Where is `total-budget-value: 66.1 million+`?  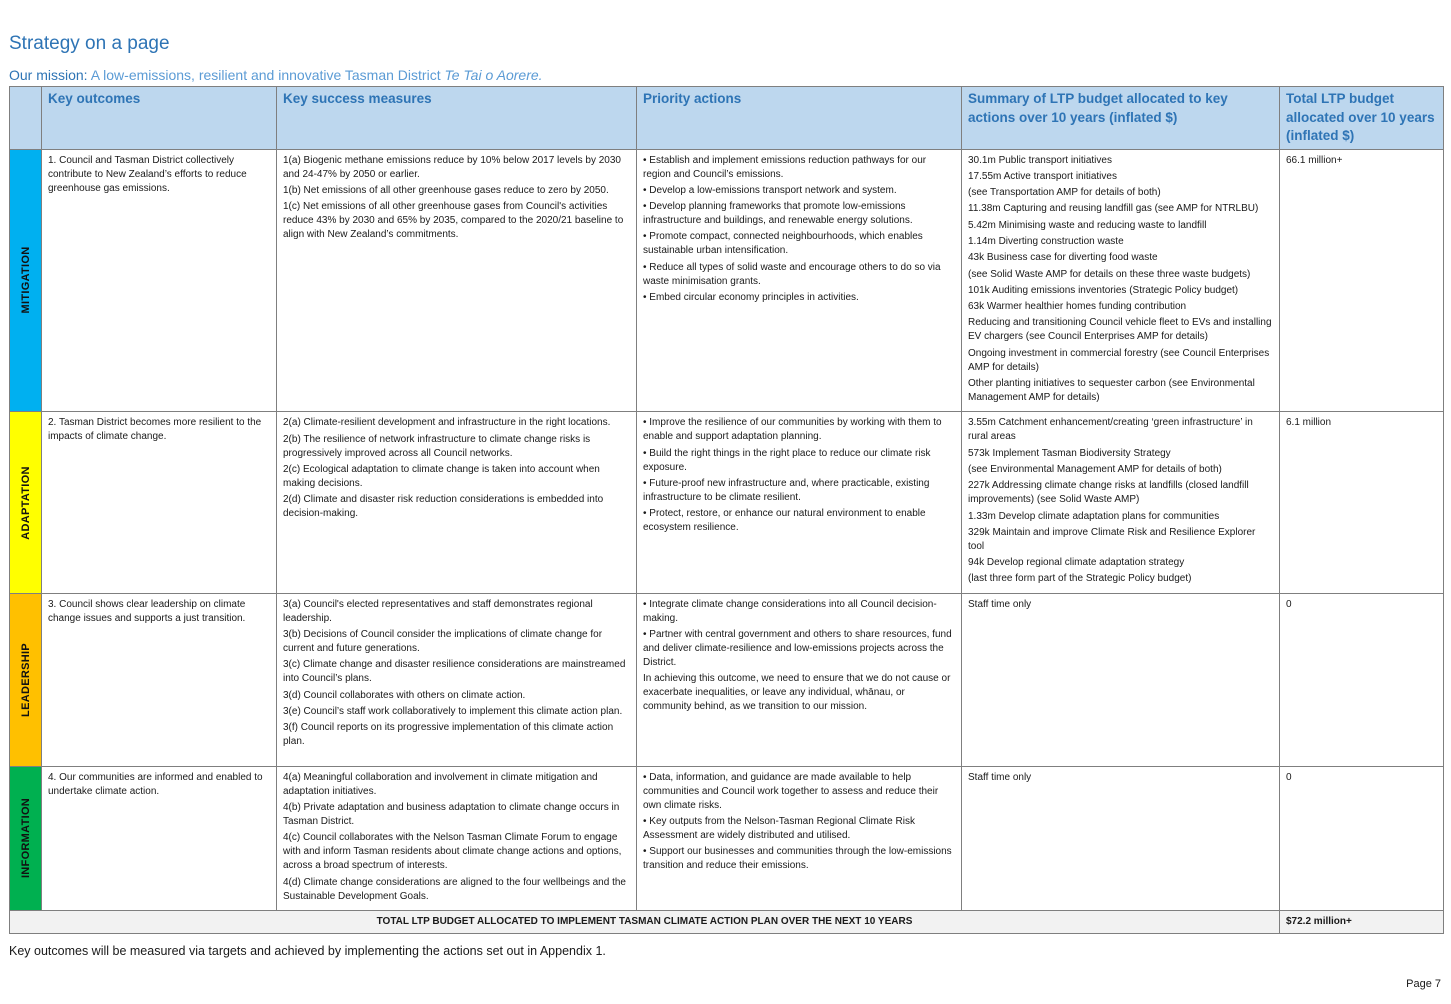
total-budget-value: 66.1 million+ is located at coordinates (1314, 160).